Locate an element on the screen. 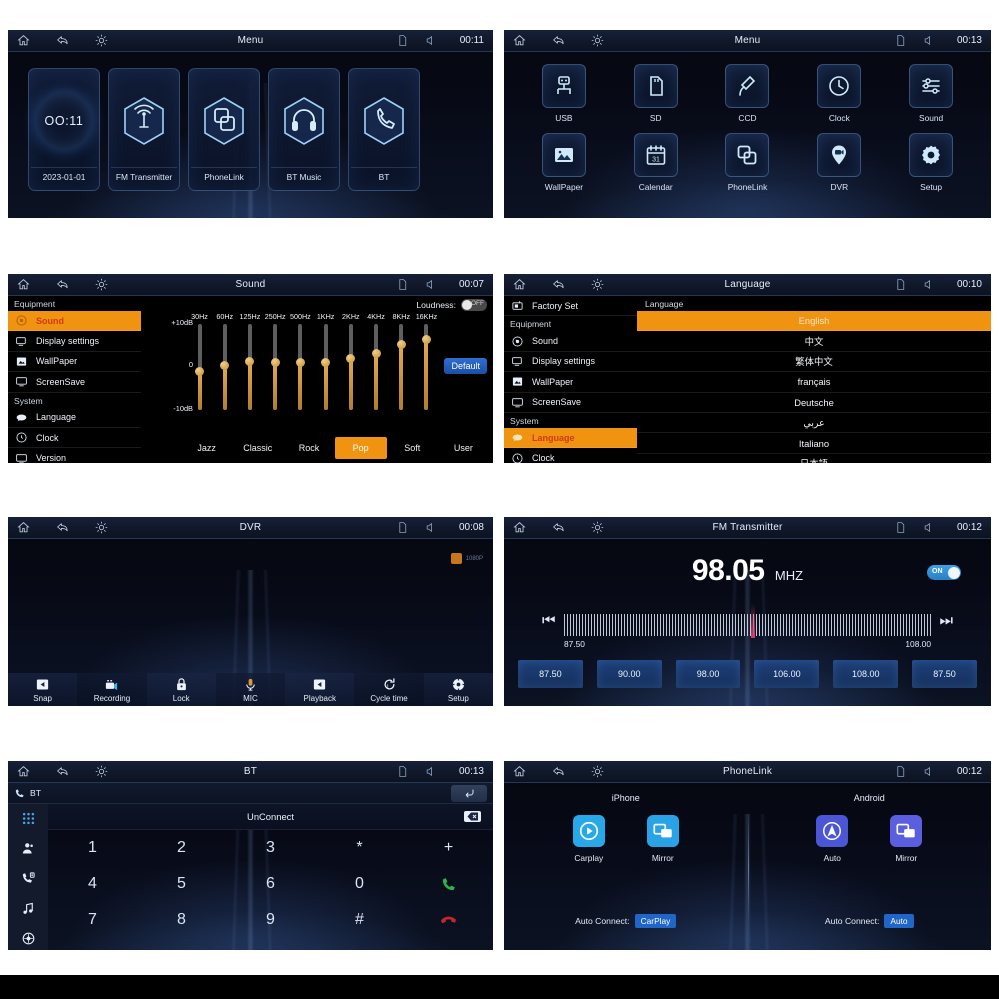  loudness-toggle: OFF is located at coordinates (474, 305).